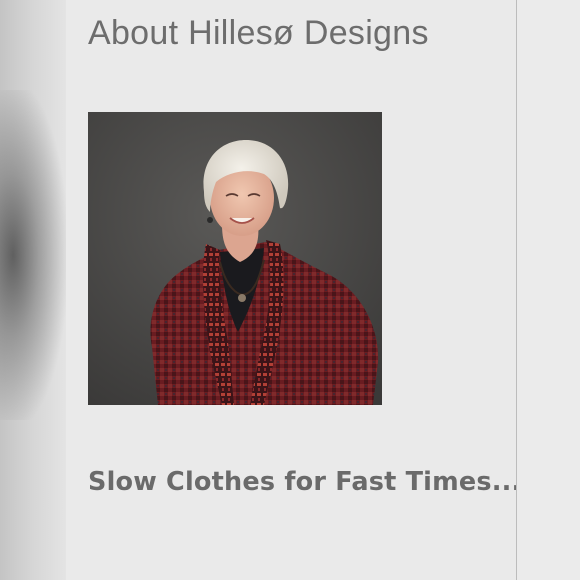 This screenshot has height=580, width=580. Describe the element at coordinates (258, 33) in the screenshot. I see `page-title: About Hillesø Designs` at that location.